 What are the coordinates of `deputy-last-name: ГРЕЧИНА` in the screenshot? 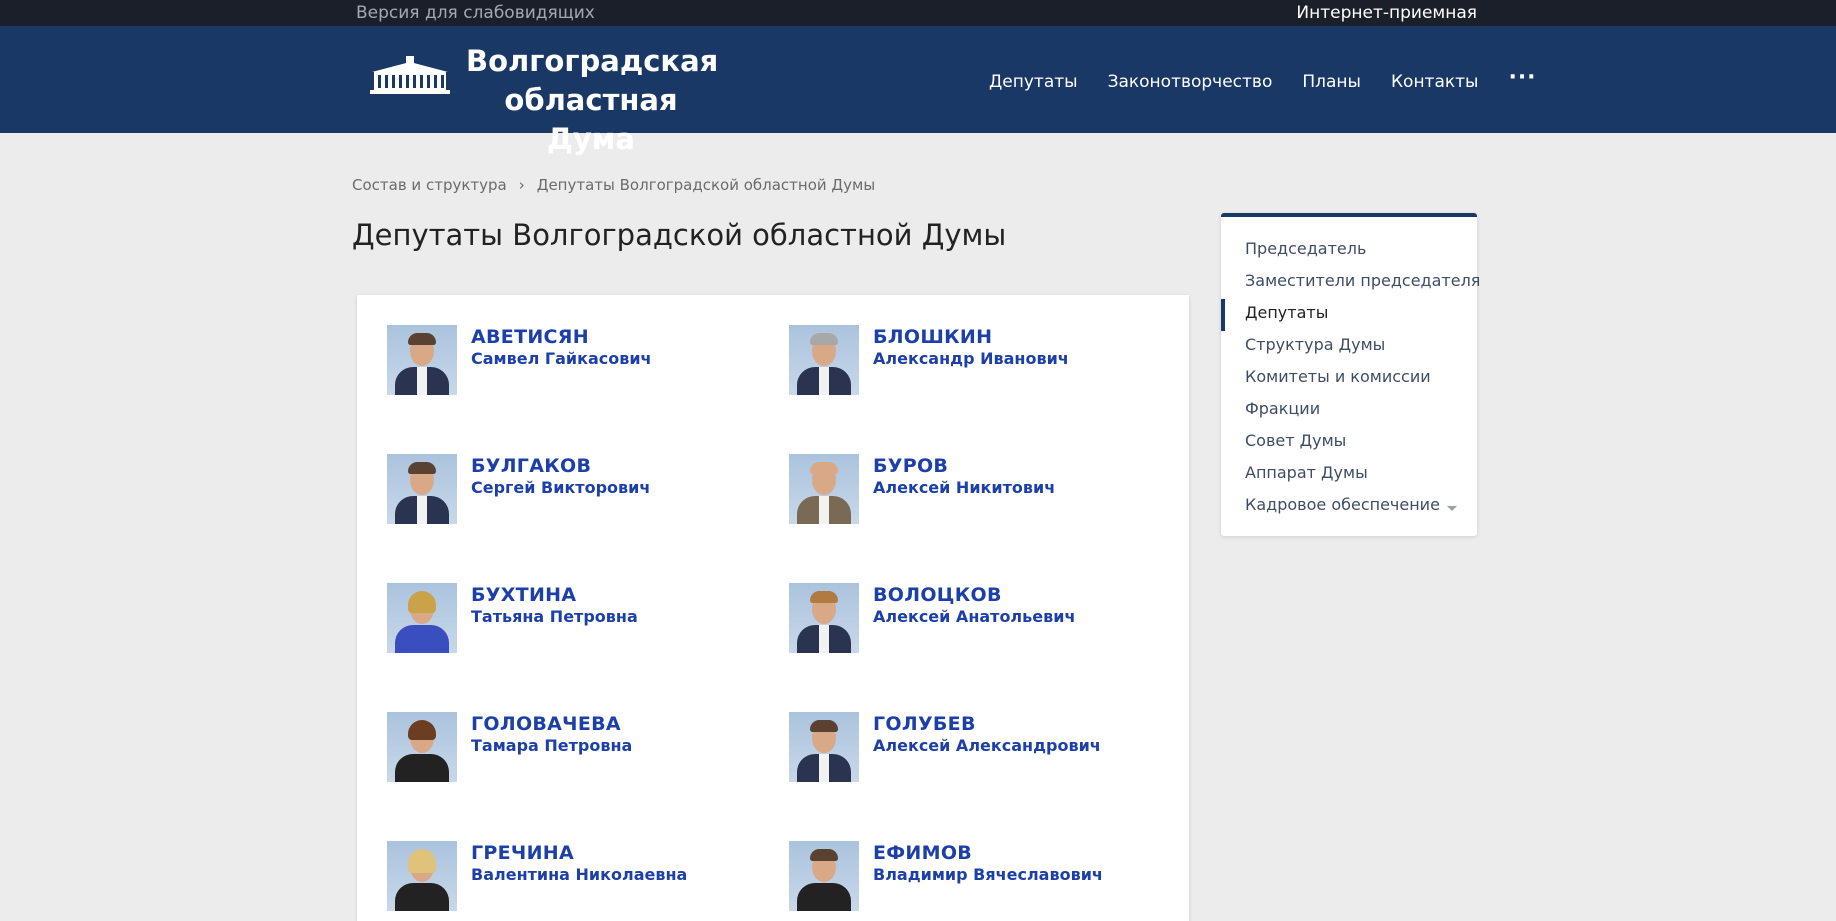 It's located at (522, 853).